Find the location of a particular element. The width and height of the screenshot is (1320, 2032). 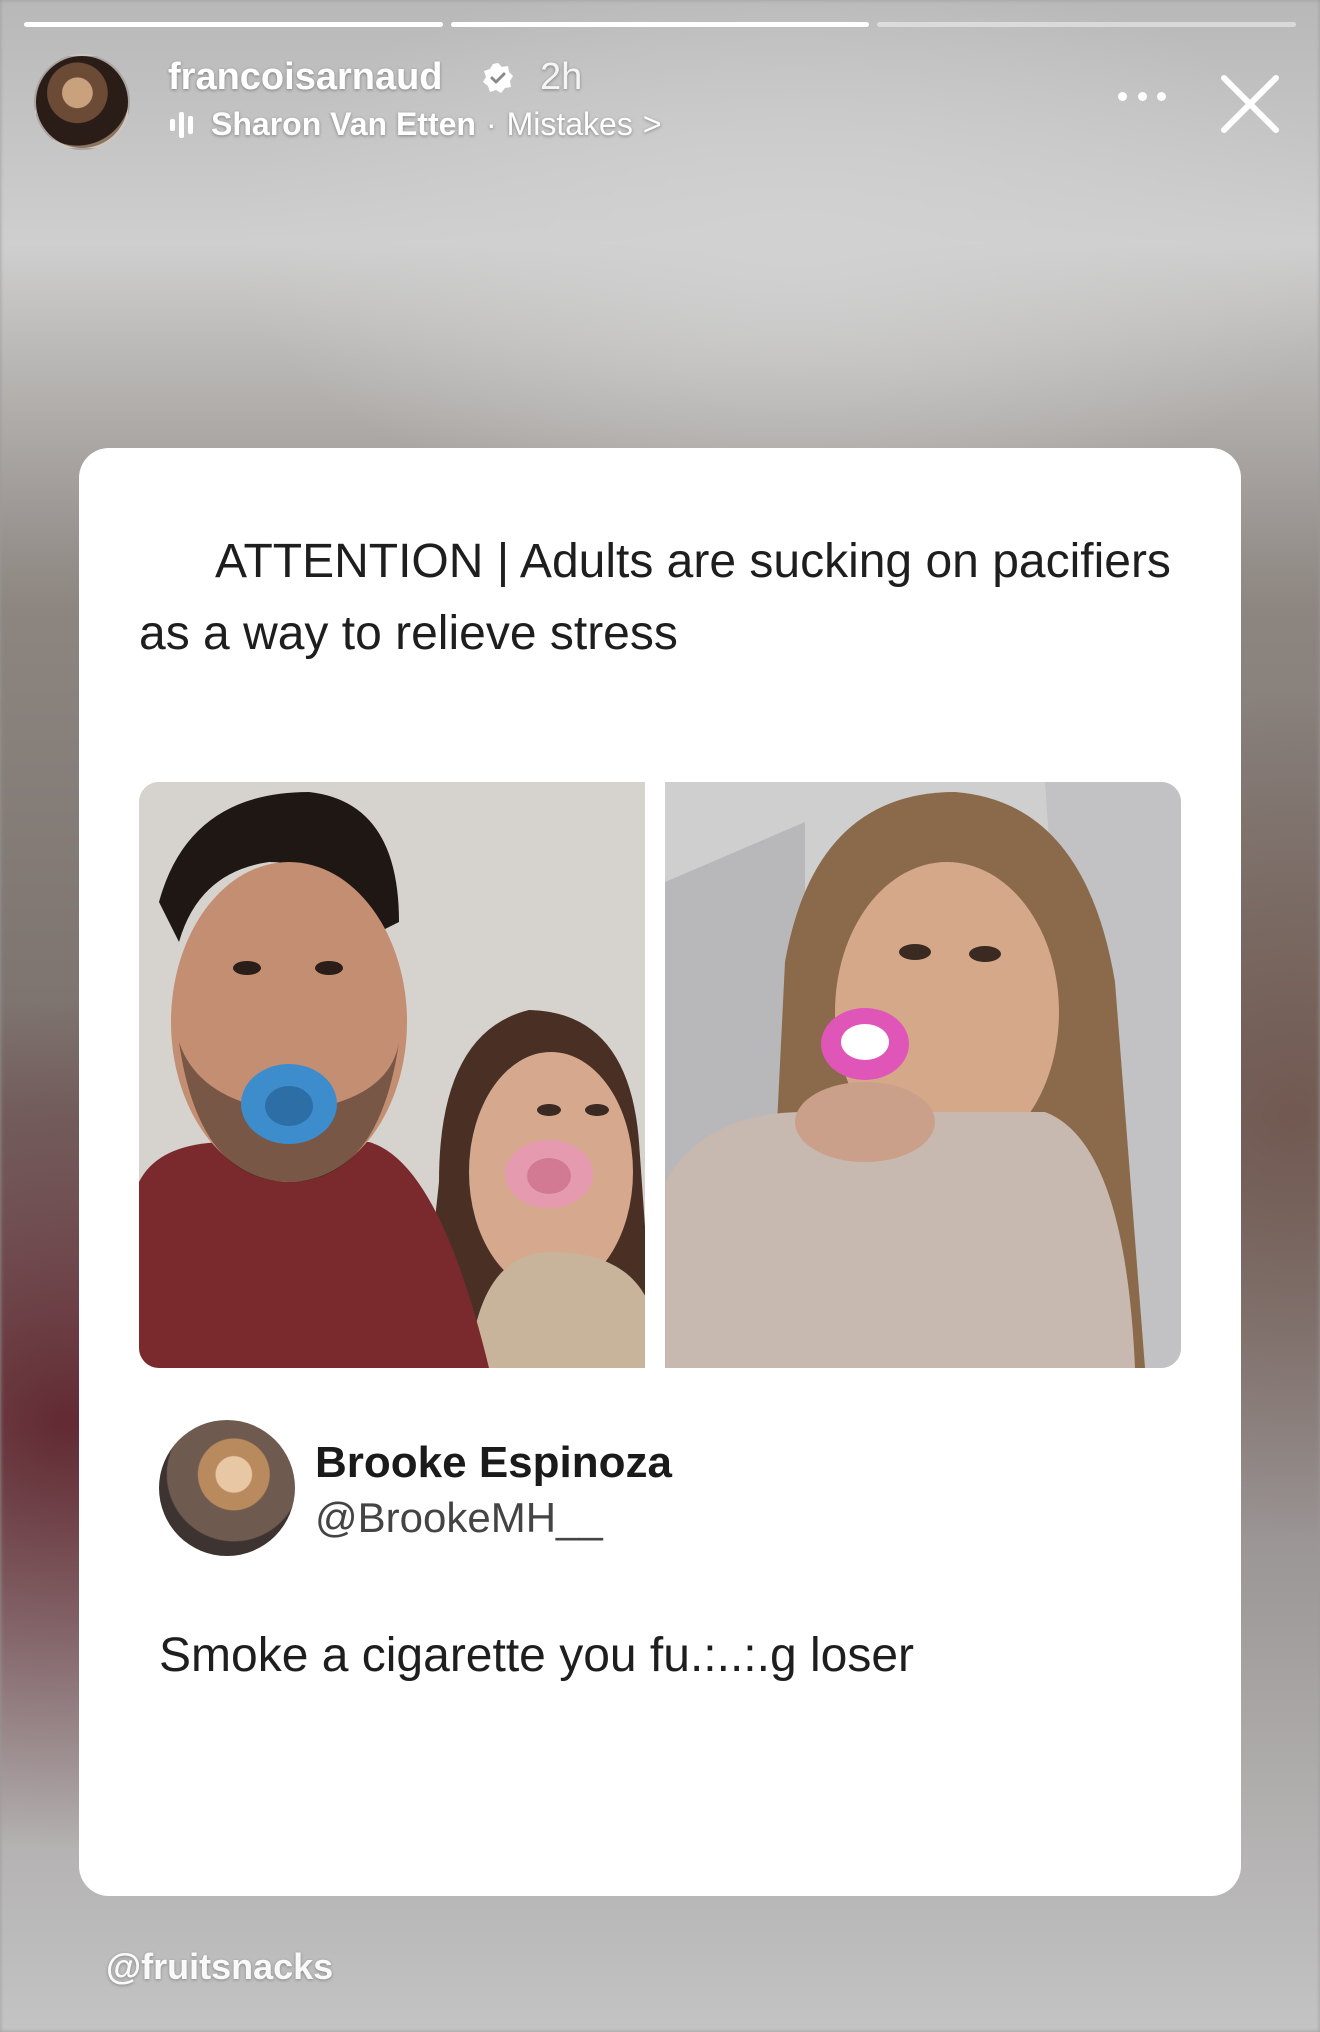

verified-badge-icon is located at coordinates (498, 78).